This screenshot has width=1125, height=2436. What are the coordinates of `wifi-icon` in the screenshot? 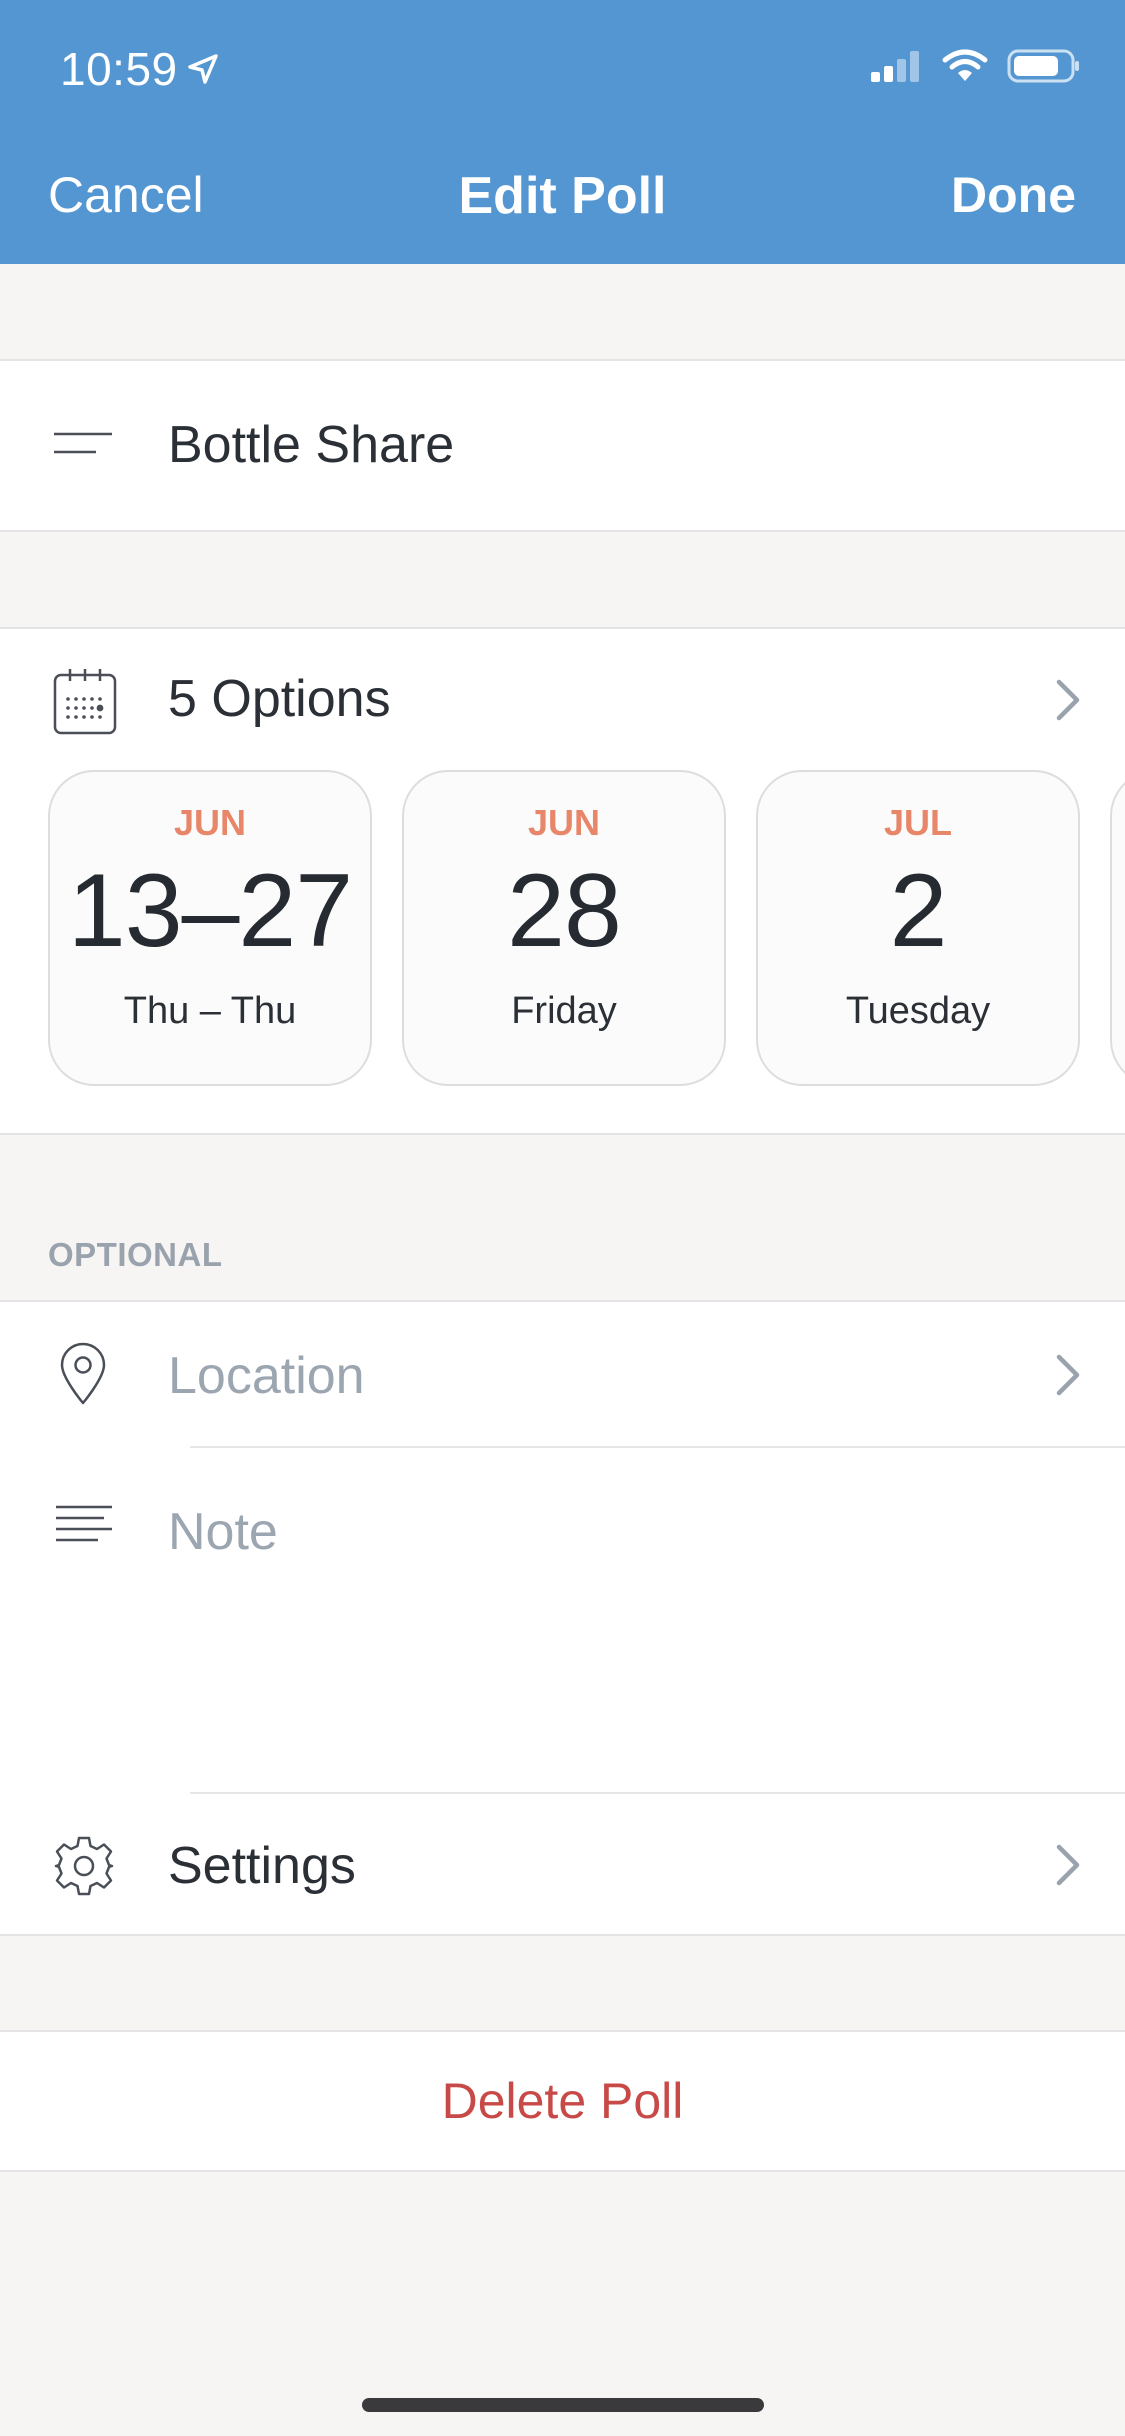 It's located at (965, 65).